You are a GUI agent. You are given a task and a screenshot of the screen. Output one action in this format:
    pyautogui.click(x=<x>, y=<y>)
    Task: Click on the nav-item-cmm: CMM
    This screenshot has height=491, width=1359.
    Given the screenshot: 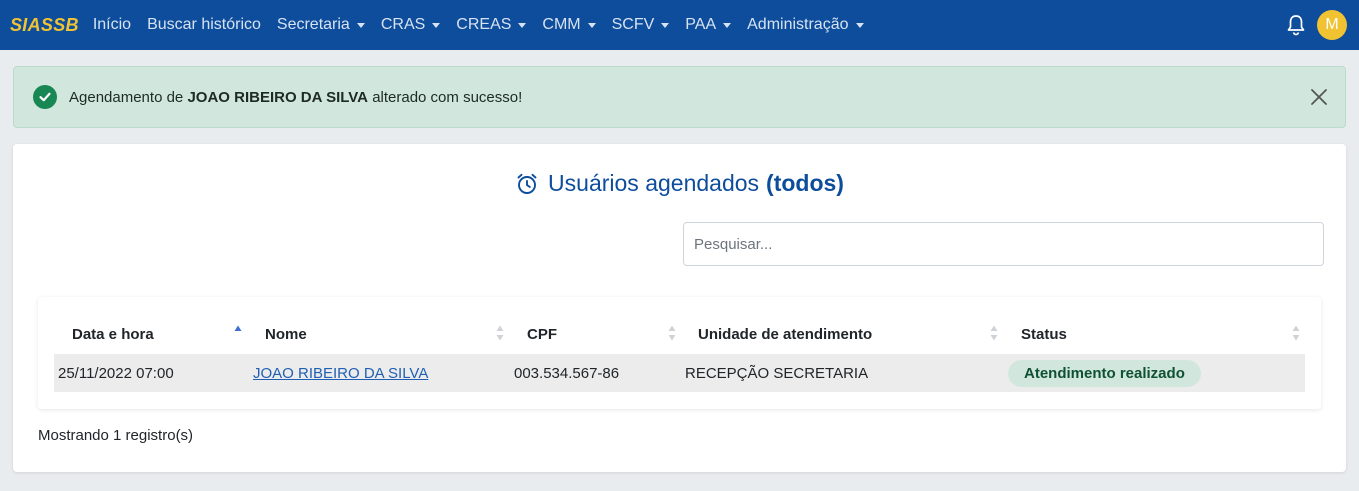 What is the action you would take?
    pyautogui.click(x=569, y=25)
    